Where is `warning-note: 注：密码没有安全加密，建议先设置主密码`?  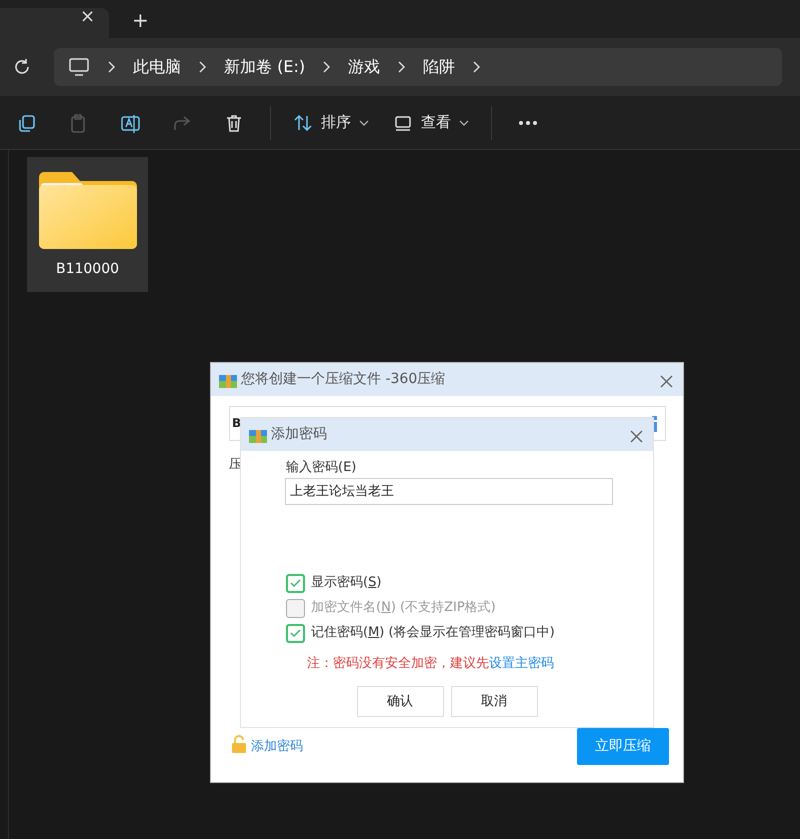
warning-note: 注：密码没有安全加密，建议先设置主密码 is located at coordinates (431, 663).